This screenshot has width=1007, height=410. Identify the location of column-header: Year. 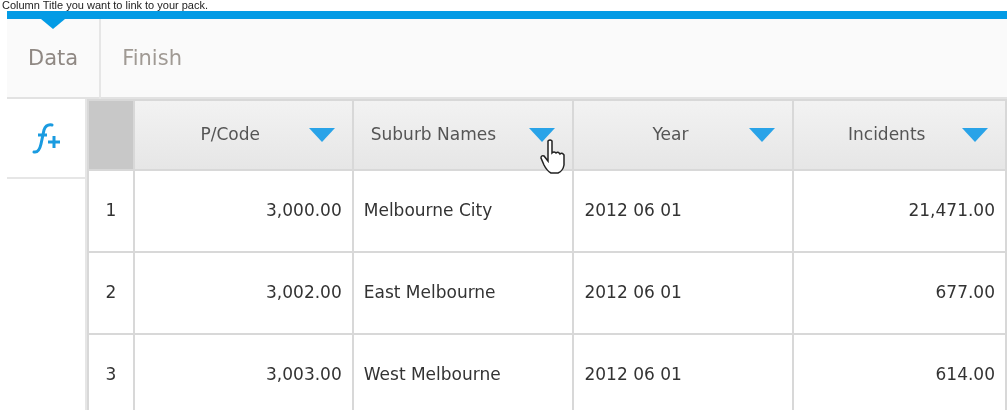
(683, 135).